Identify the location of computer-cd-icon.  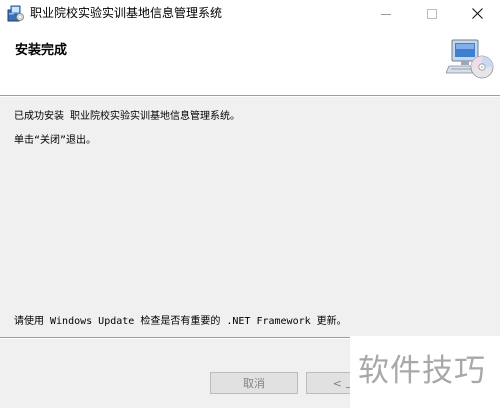
(469, 60).